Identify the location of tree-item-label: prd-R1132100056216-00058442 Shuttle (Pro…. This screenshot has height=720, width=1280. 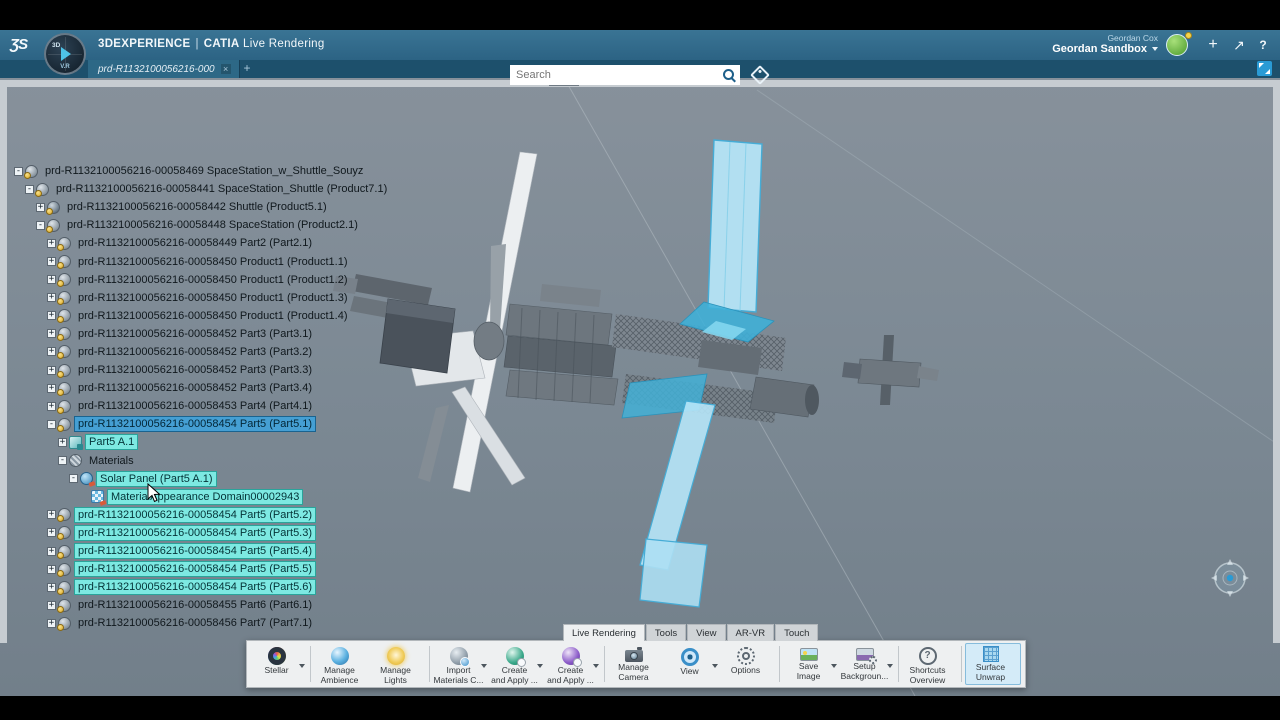
(197, 207).